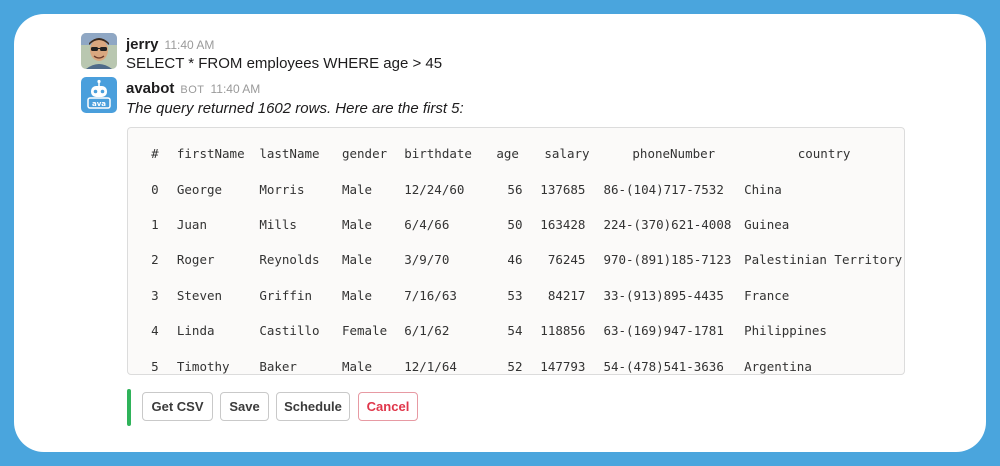 Image resolution: width=1000 pixels, height=466 pixels. I want to click on col-header: firstName, so click(210, 154).